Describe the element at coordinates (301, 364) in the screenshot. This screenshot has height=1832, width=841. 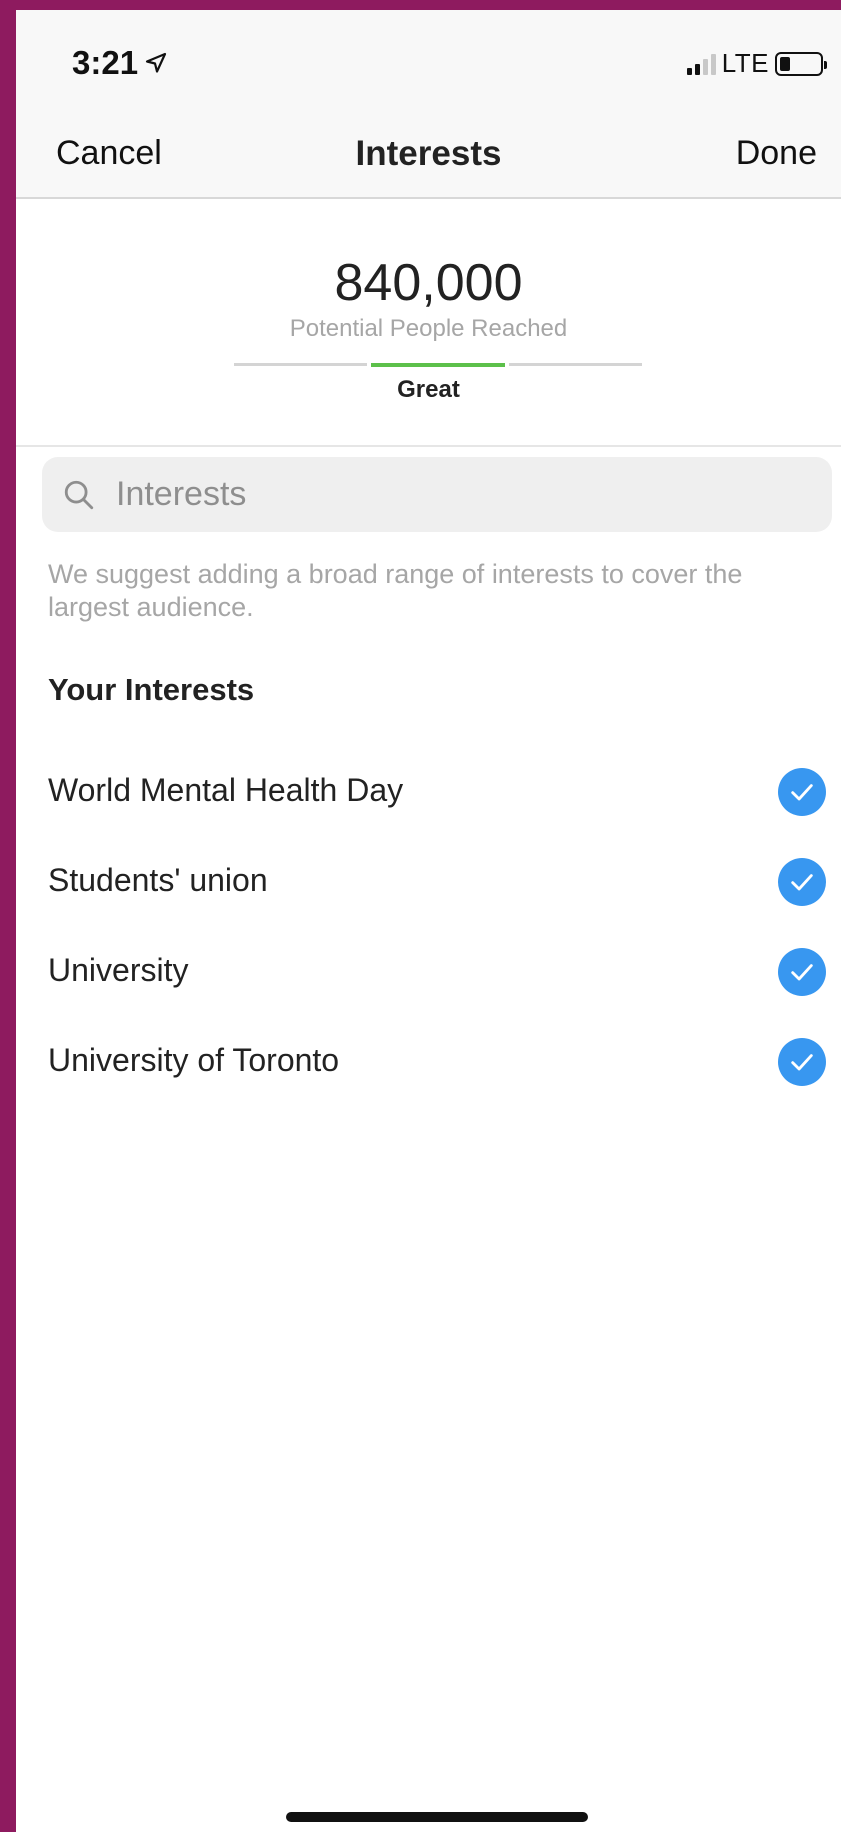
I see `meter-segment-low` at that location.